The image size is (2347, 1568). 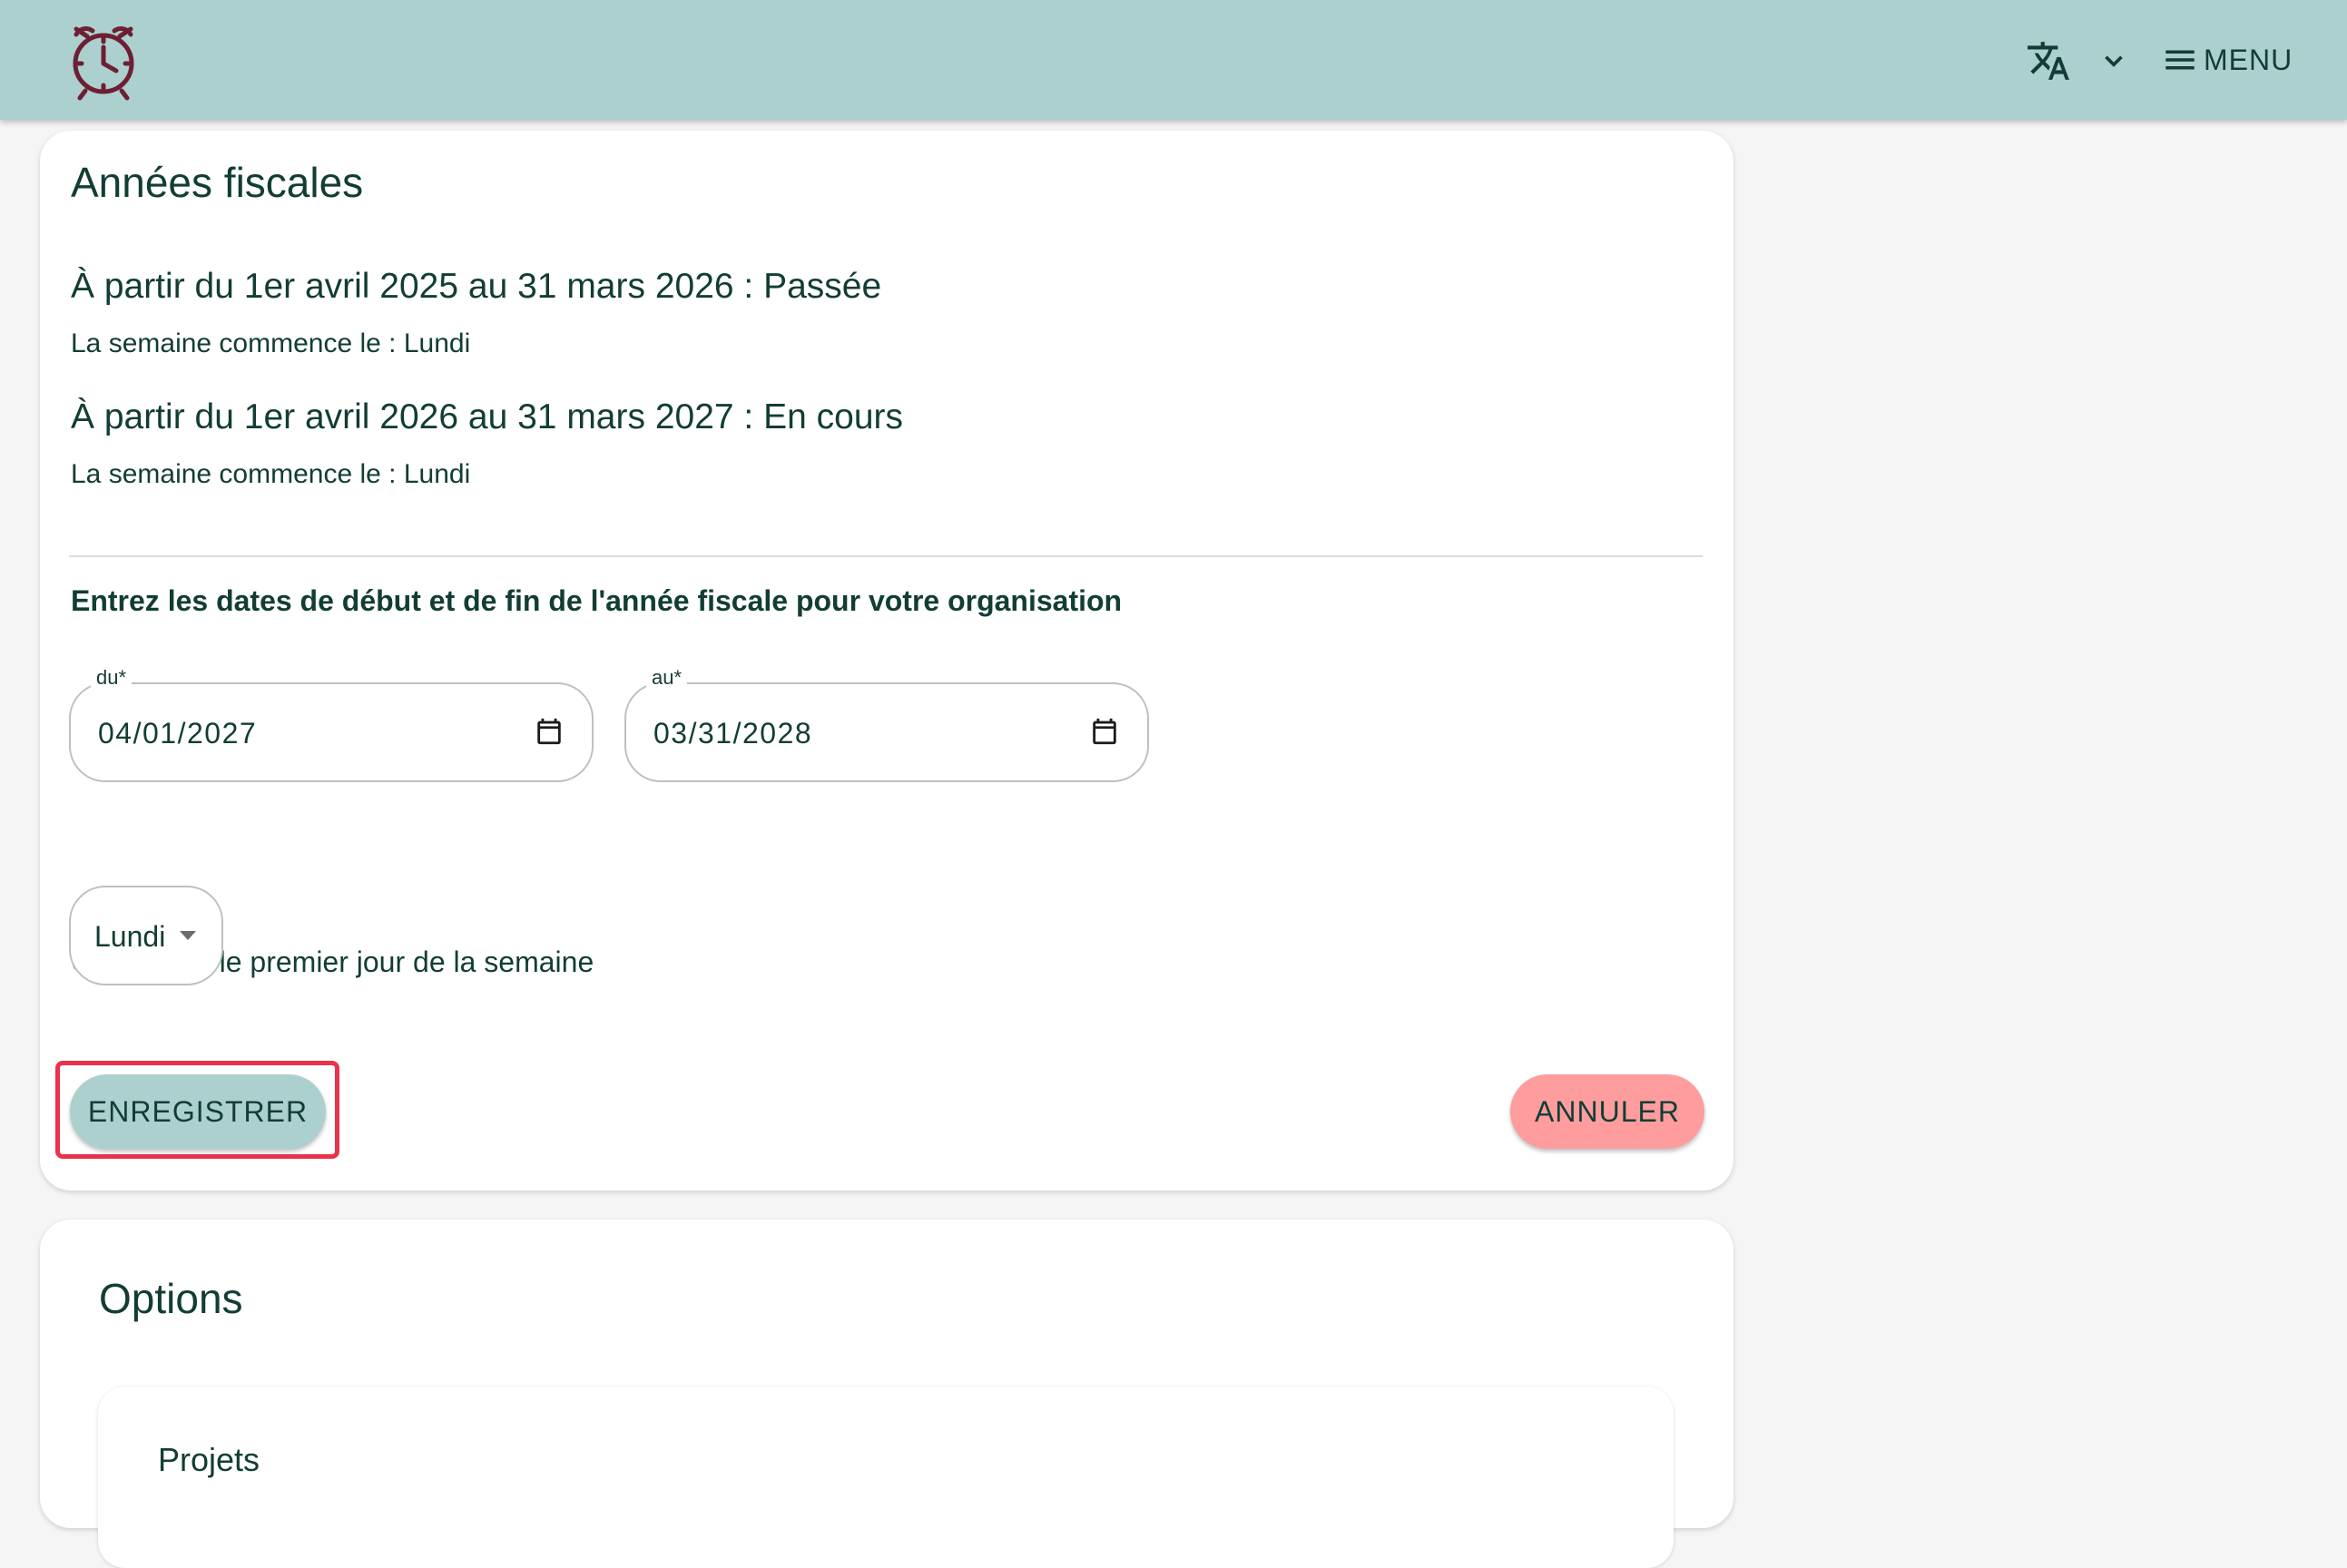 I want to click on end-date-input: 03/31/2028, so click(x=733, y=733).